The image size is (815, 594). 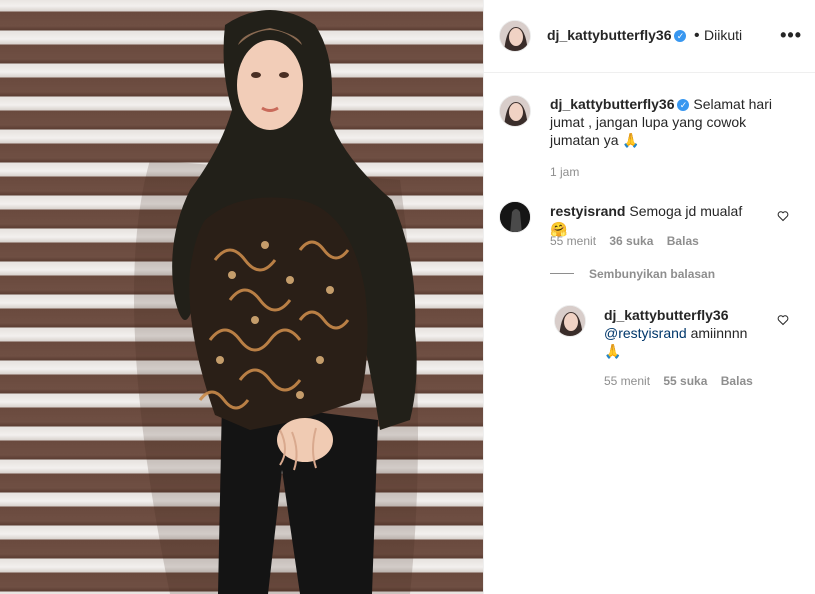 I want to click on replies-divider, so click(x=562, y=273).